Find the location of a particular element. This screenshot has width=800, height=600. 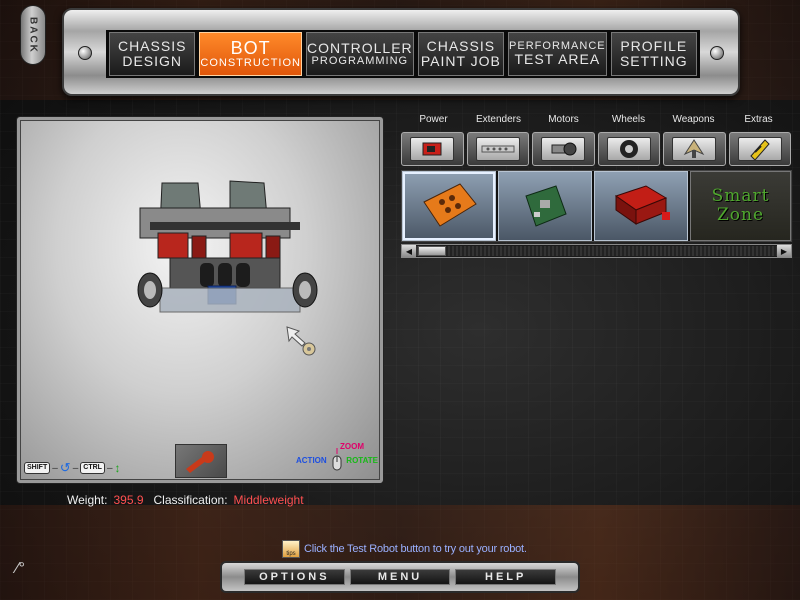

scroll-thumb is located at coordinates (432, 251).